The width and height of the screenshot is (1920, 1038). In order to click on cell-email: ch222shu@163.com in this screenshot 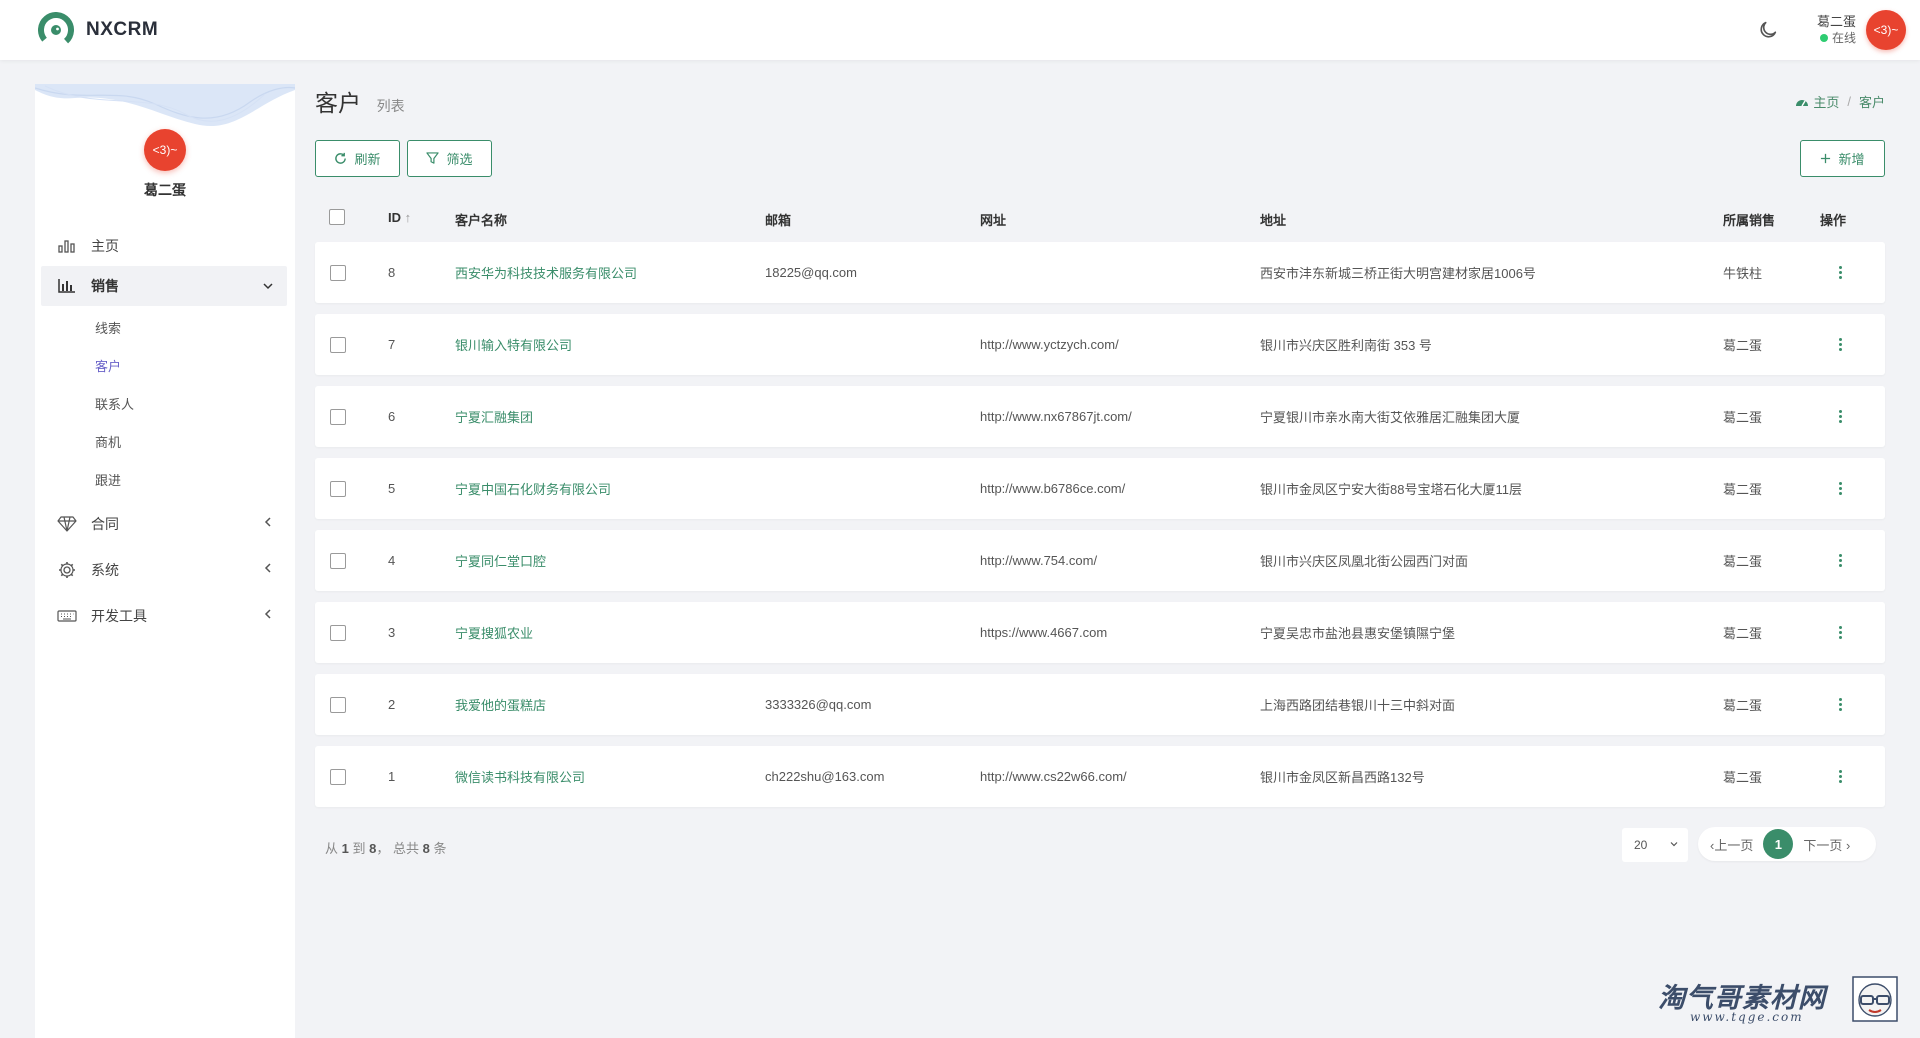, I will do `click(825, 776)`.